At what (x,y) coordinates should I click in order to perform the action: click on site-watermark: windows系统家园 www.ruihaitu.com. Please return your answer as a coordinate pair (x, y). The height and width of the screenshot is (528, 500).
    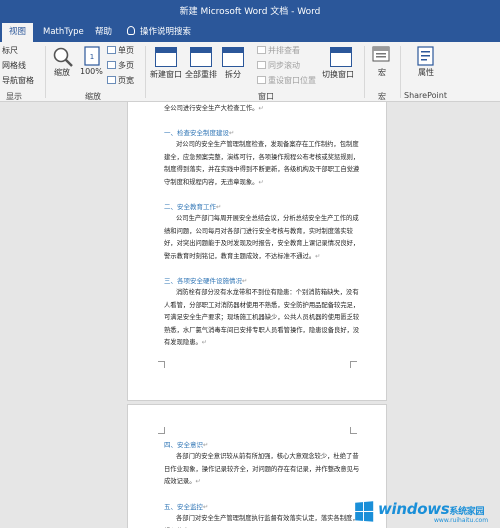
    Looking at the image, I should click on (425, 512).